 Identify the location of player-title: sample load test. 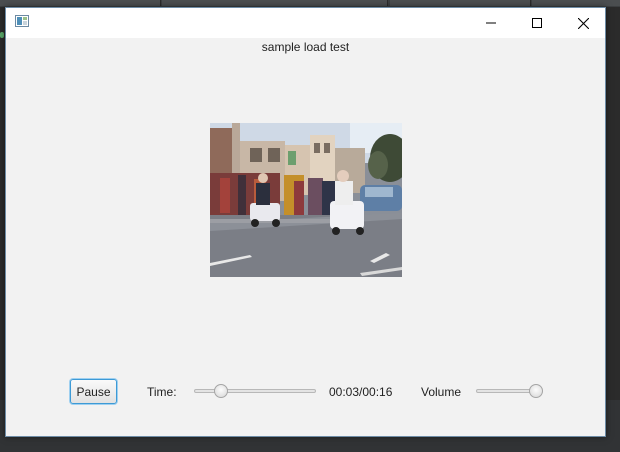
(305, 47).